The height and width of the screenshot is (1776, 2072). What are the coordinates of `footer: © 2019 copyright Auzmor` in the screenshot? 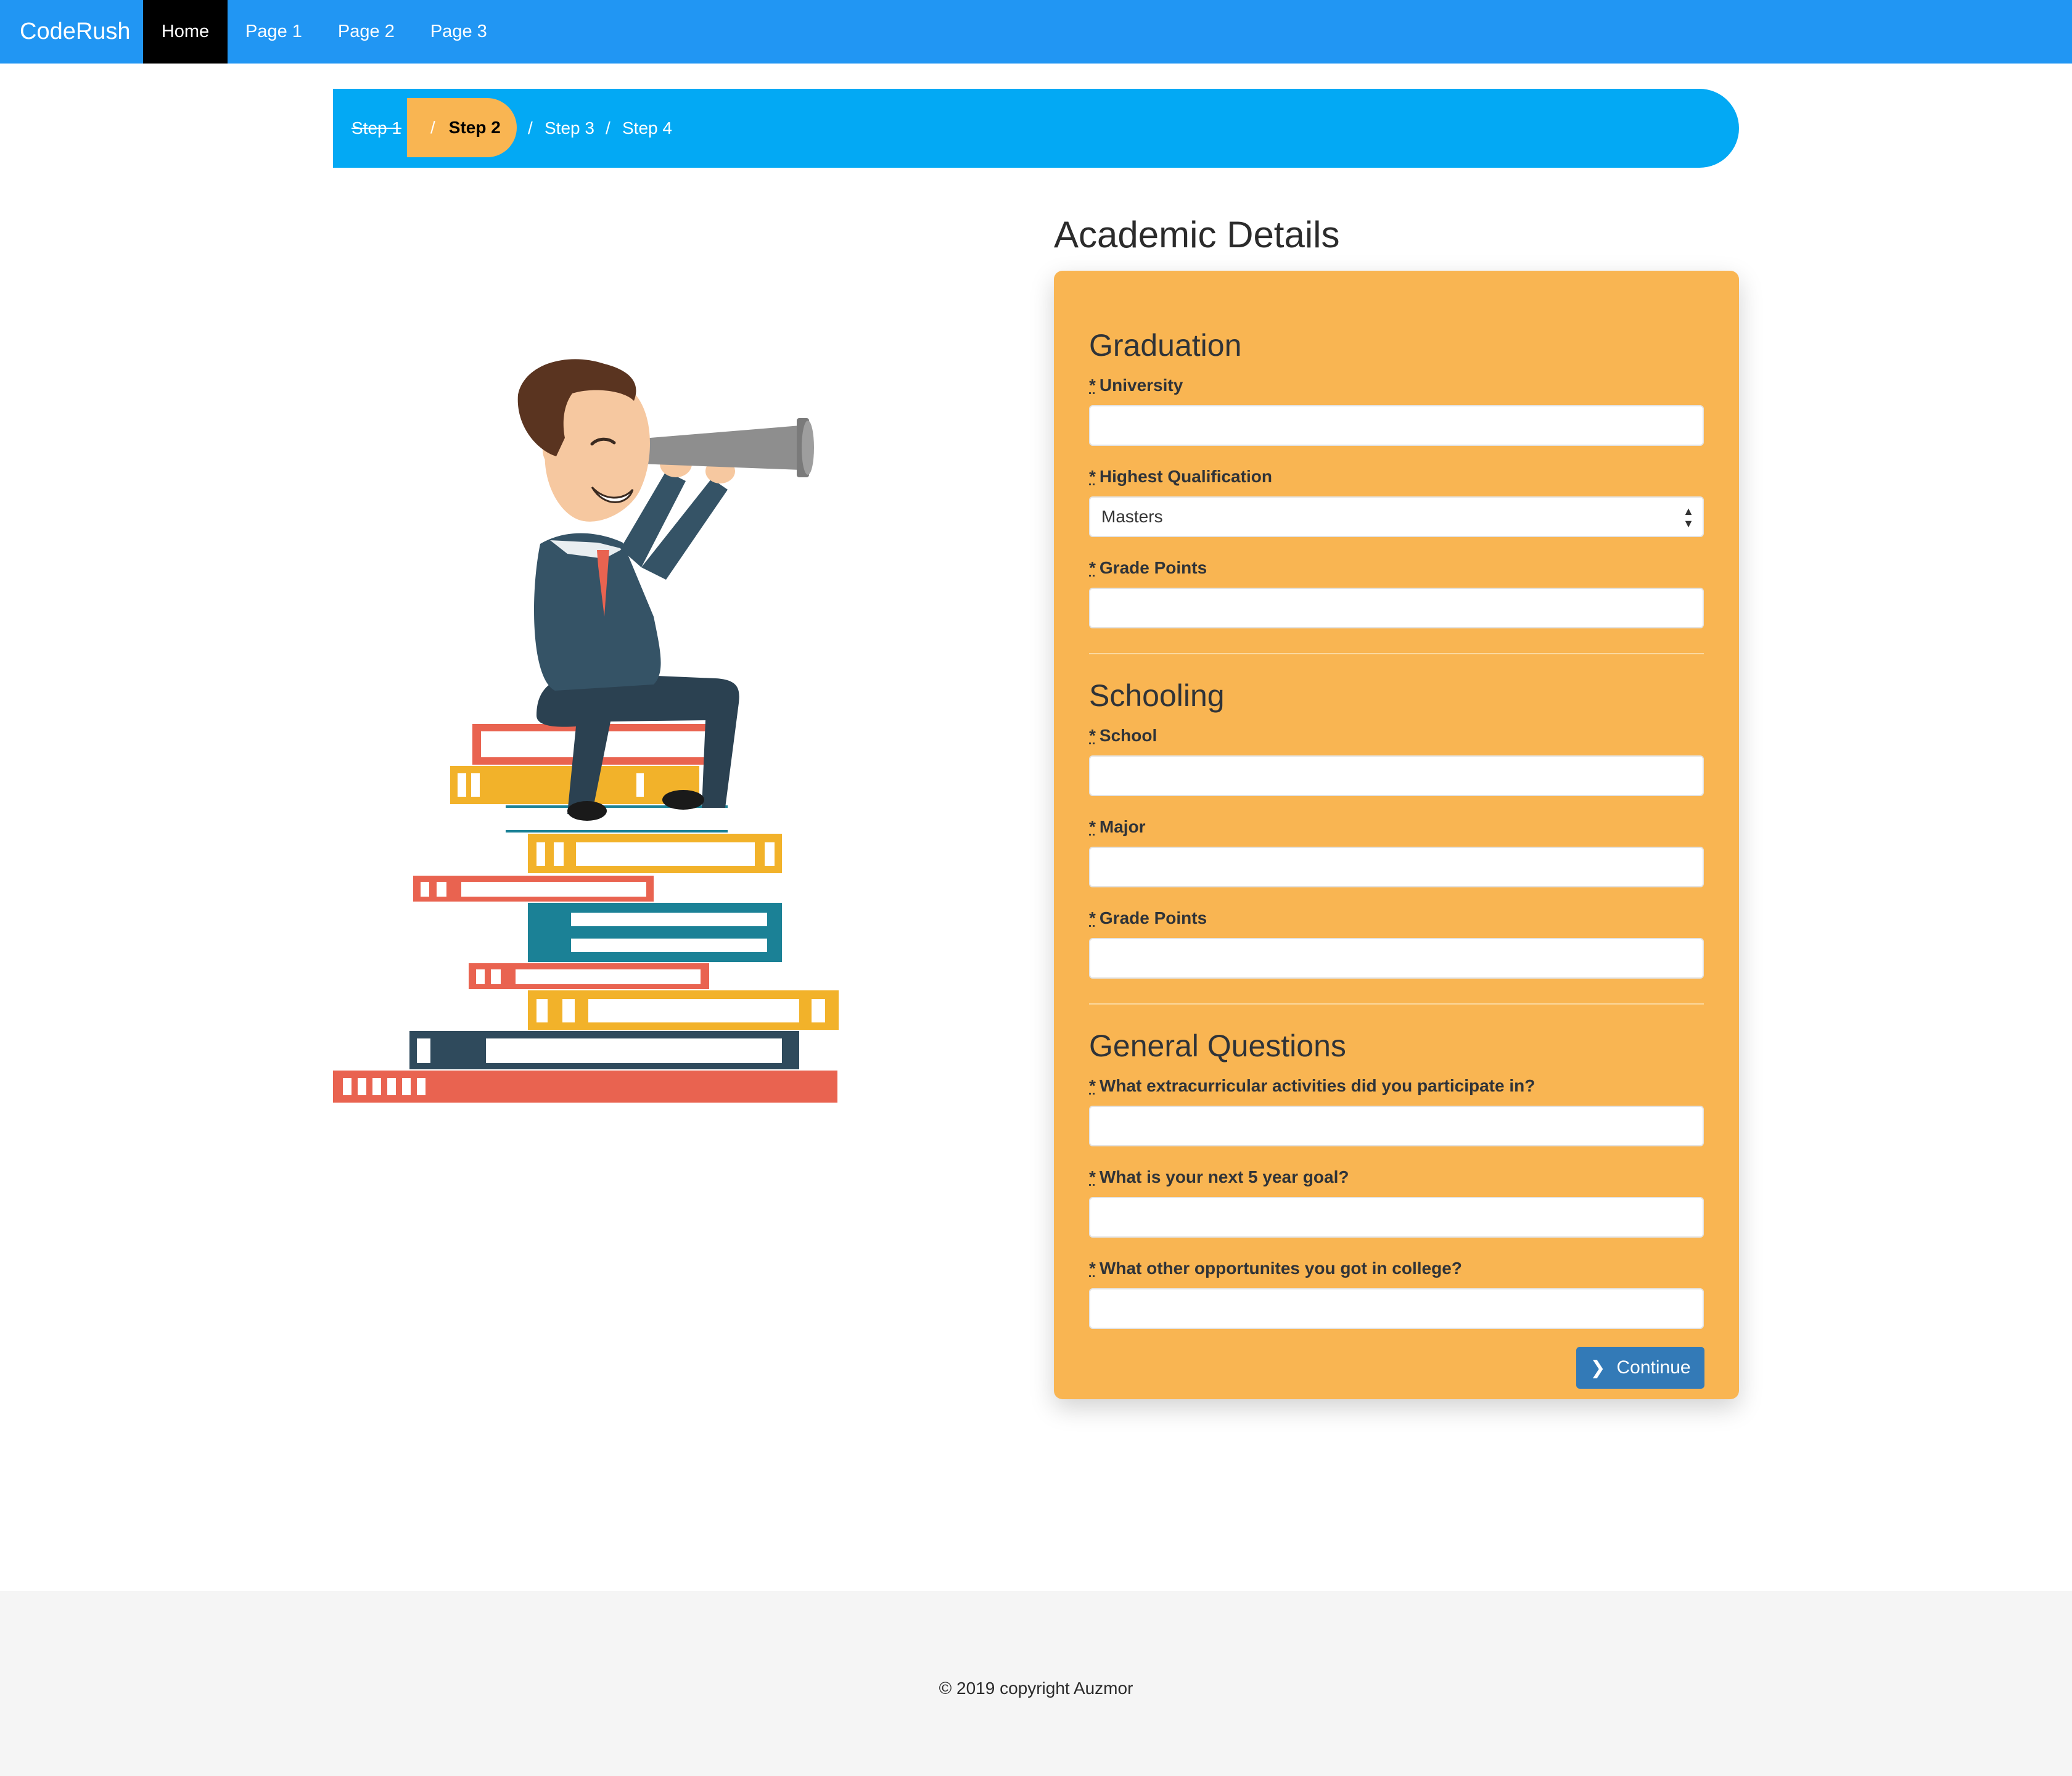 It's located at (1036, 1683).